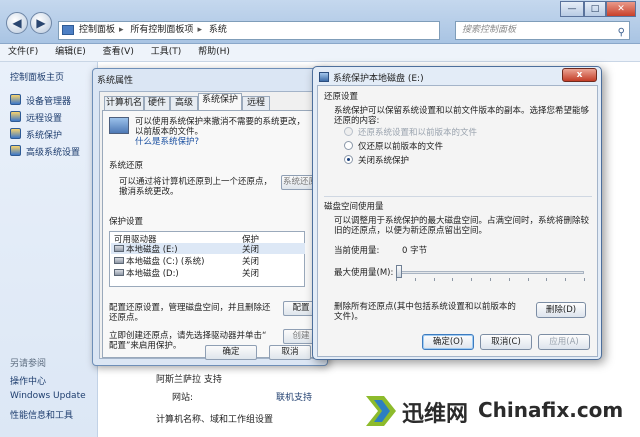 The width and height of the screenshot is (640, 437). Describe the element at coordinates (218, 30) in the screenshot. I see `breadcrumb-system: 系统` at that location.